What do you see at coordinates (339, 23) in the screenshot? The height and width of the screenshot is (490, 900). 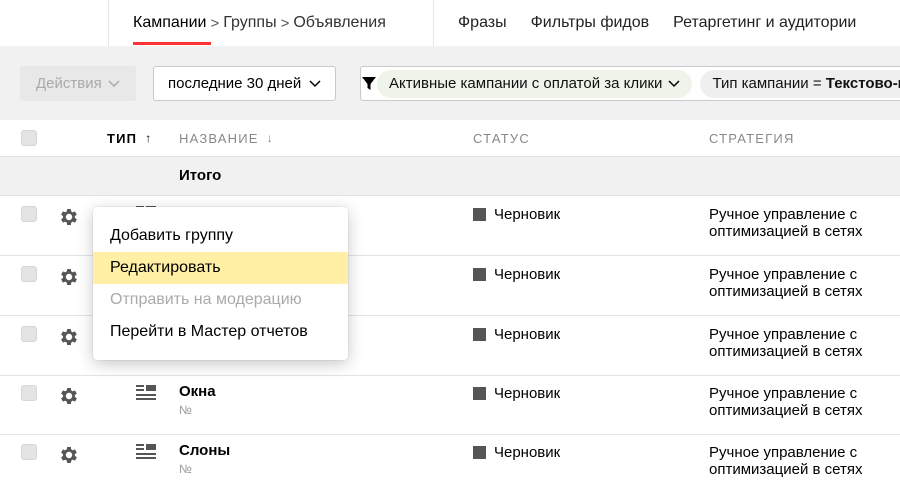 I see `breadcrumb-ads: Объявления` at bounding box center [339, 23].